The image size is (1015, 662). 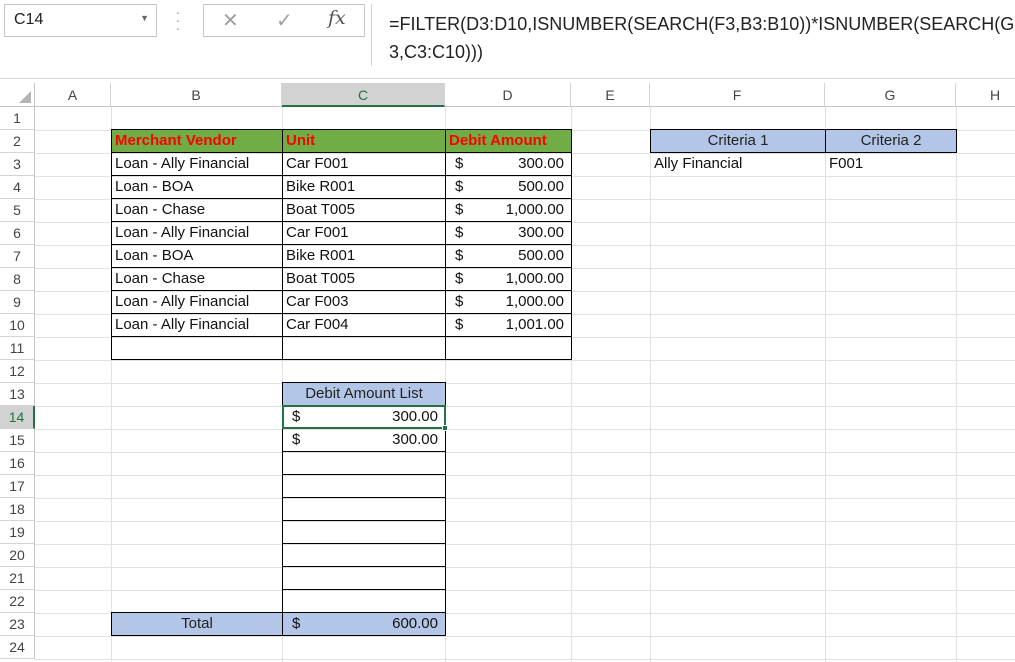 I want to click on row-header: 21, so click(x=17, y=578).